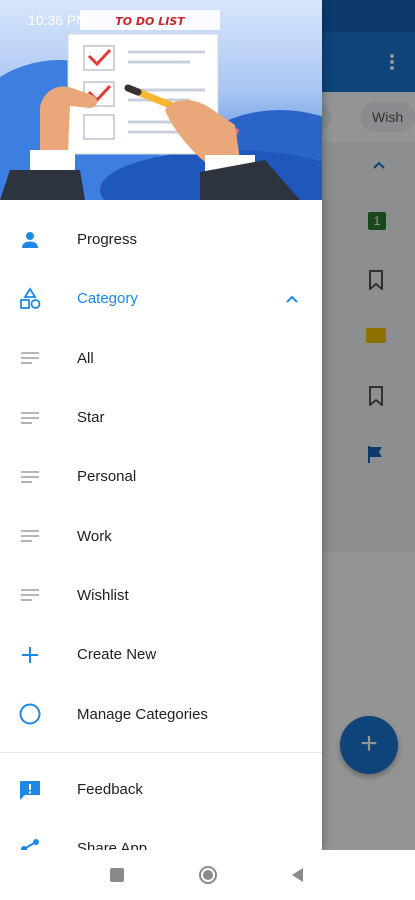 The image size is (415, 900). I want to click on menu-label-share-app: Share App, so click(112, 845).